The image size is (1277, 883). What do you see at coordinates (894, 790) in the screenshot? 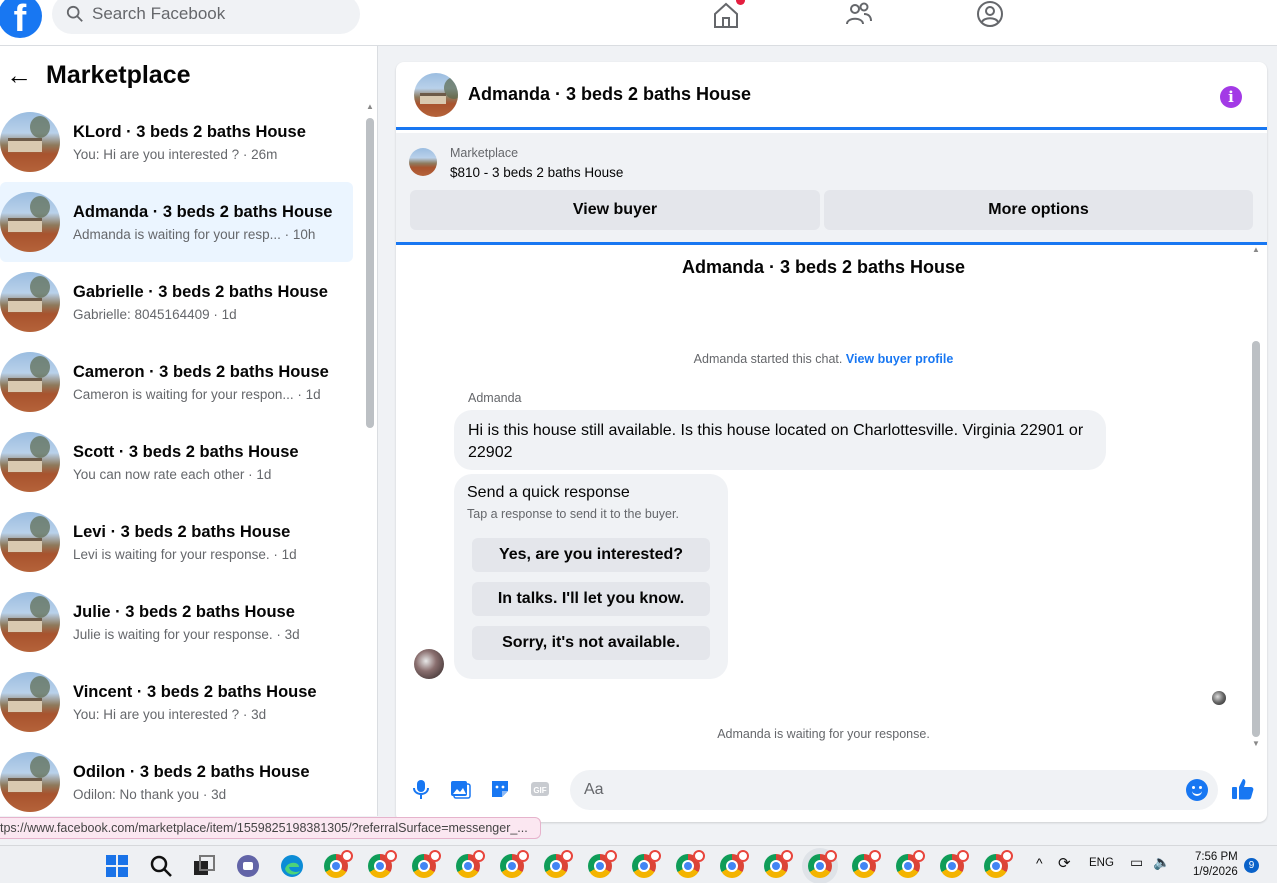
I see `message-input: Aa` at bounding box center [894, 790].